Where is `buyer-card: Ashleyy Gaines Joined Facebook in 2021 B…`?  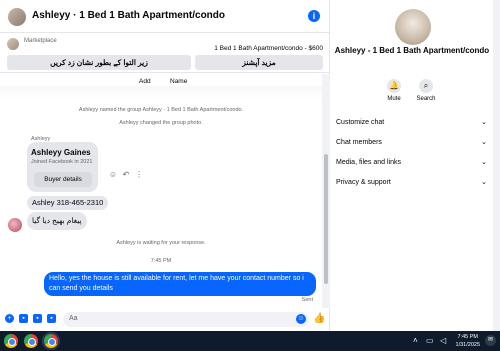 buyer-card: Ashleyy Gaines Joined Facebook in 2021 B… is located at coordinates (62, 167).